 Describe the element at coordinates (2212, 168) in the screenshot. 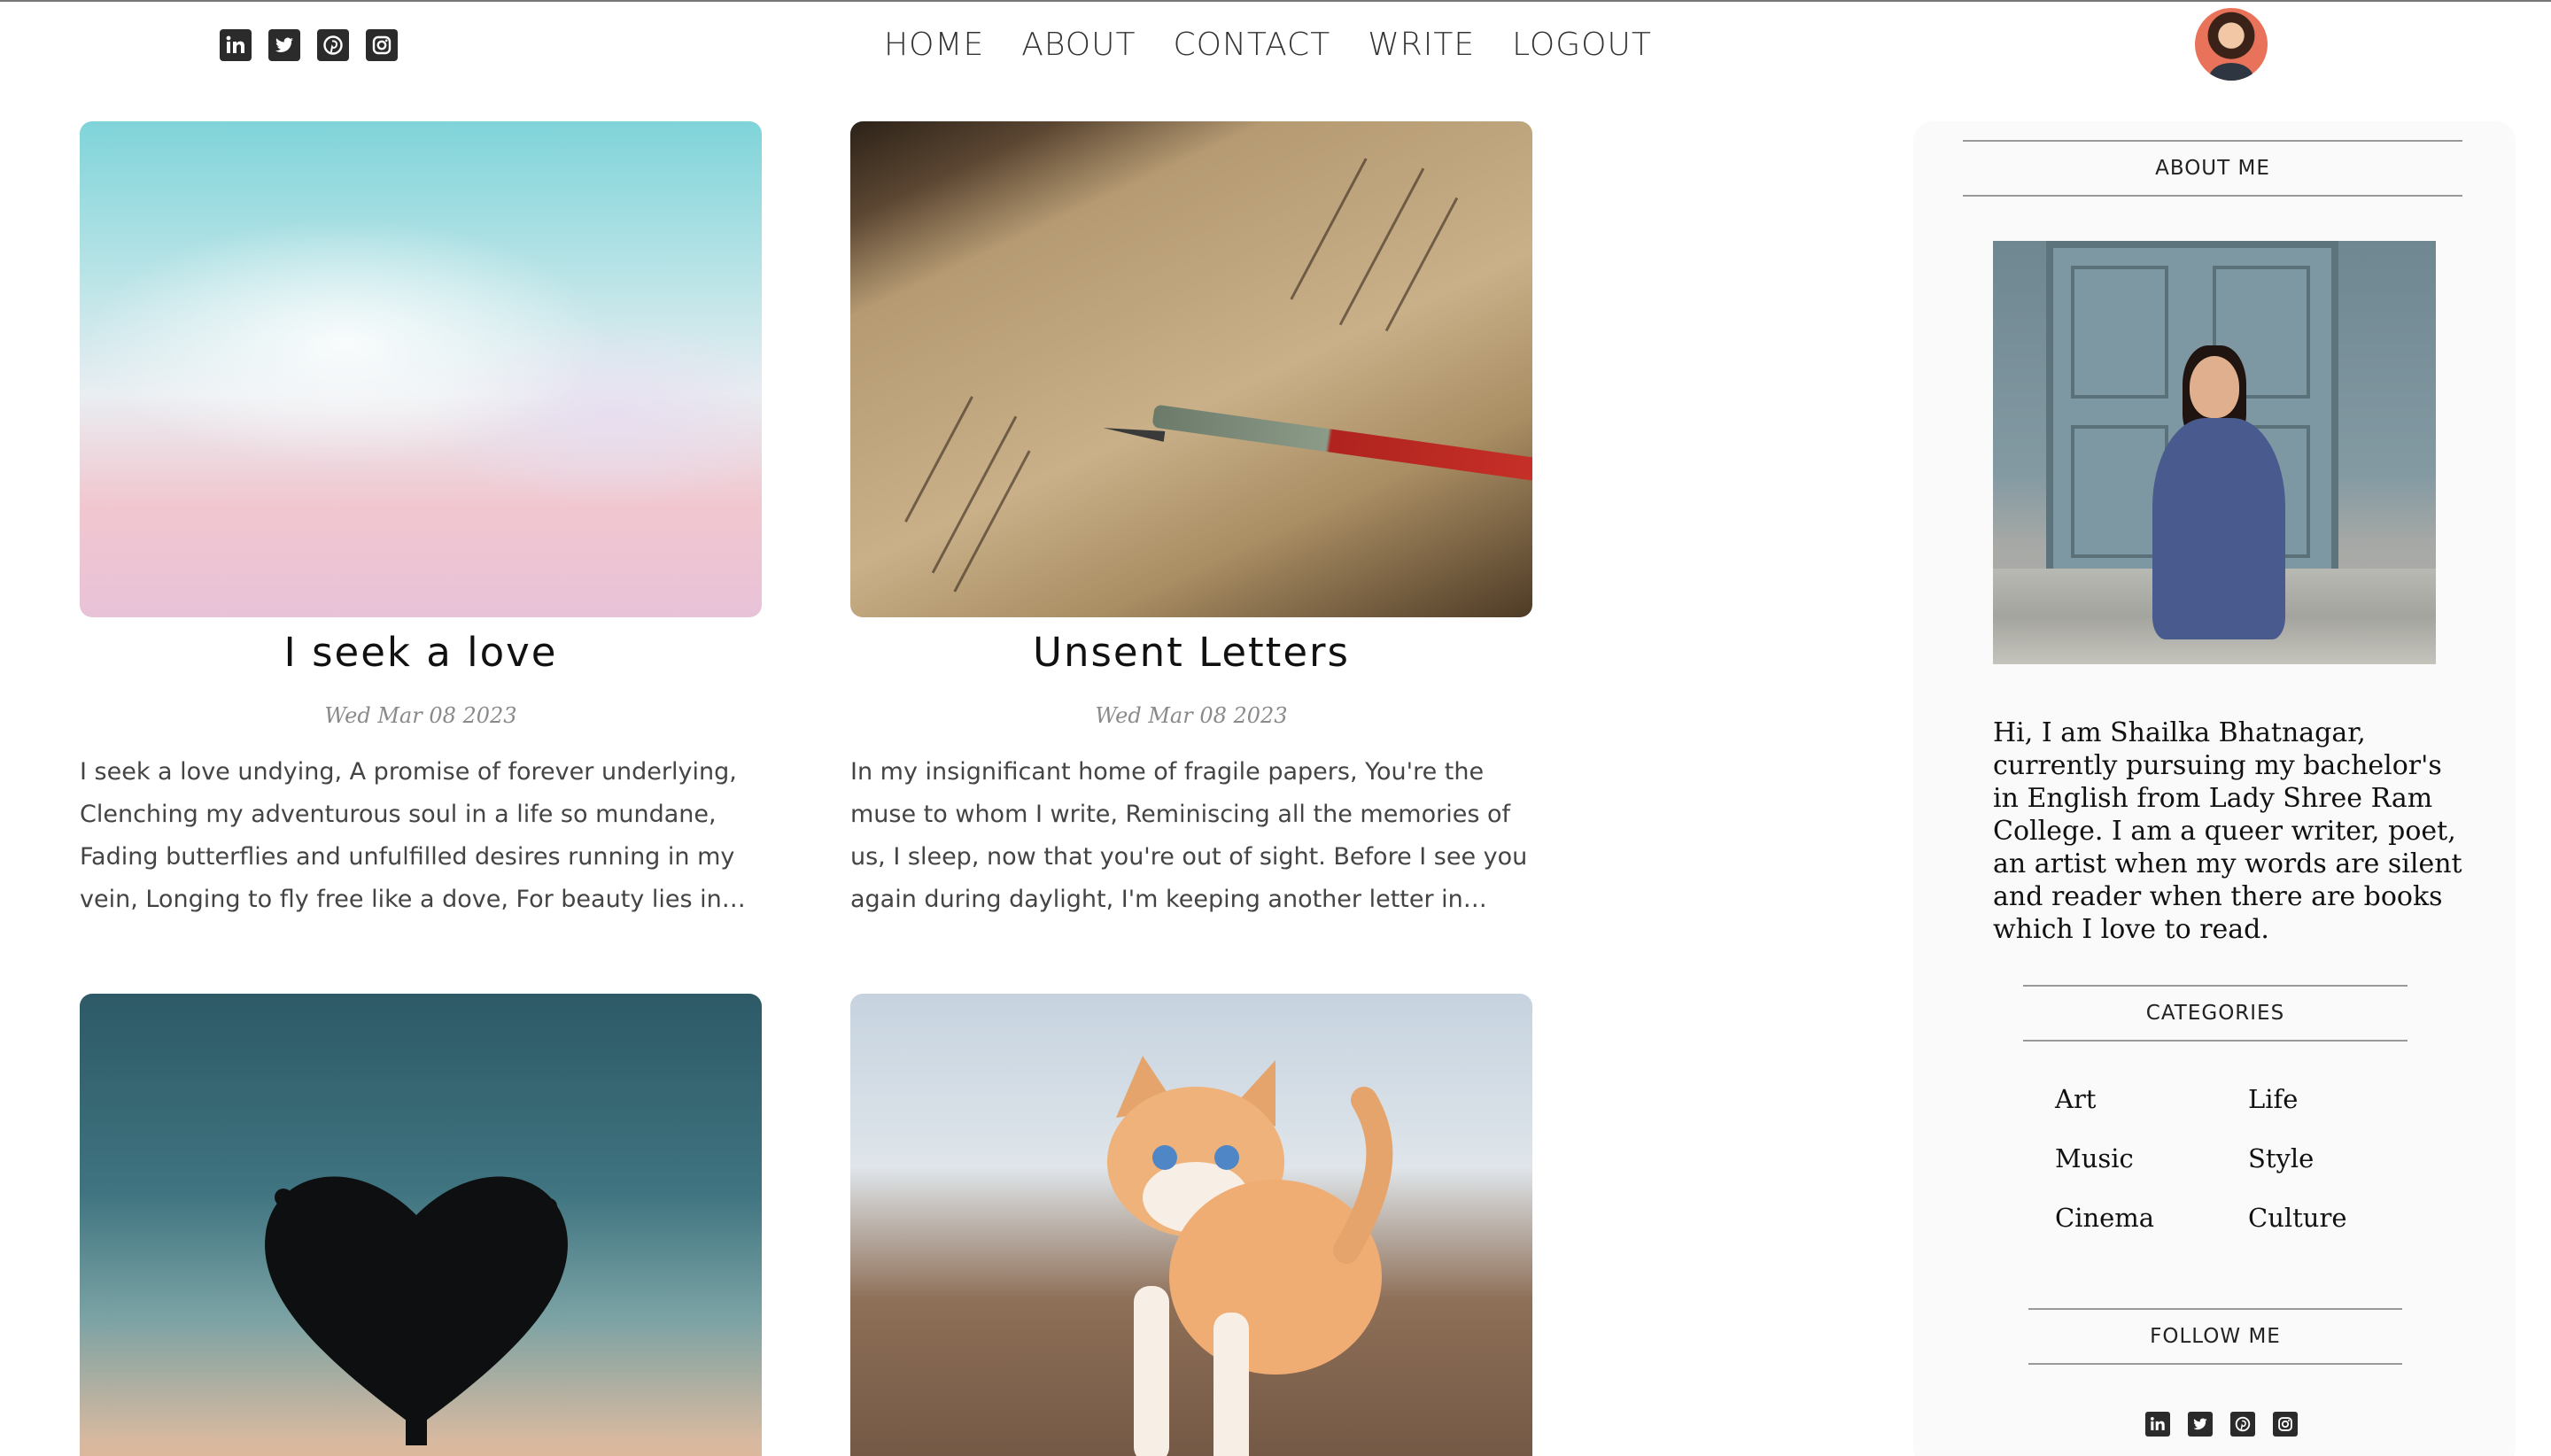

I see `about-me-heading: ABOUT ME` at that location.